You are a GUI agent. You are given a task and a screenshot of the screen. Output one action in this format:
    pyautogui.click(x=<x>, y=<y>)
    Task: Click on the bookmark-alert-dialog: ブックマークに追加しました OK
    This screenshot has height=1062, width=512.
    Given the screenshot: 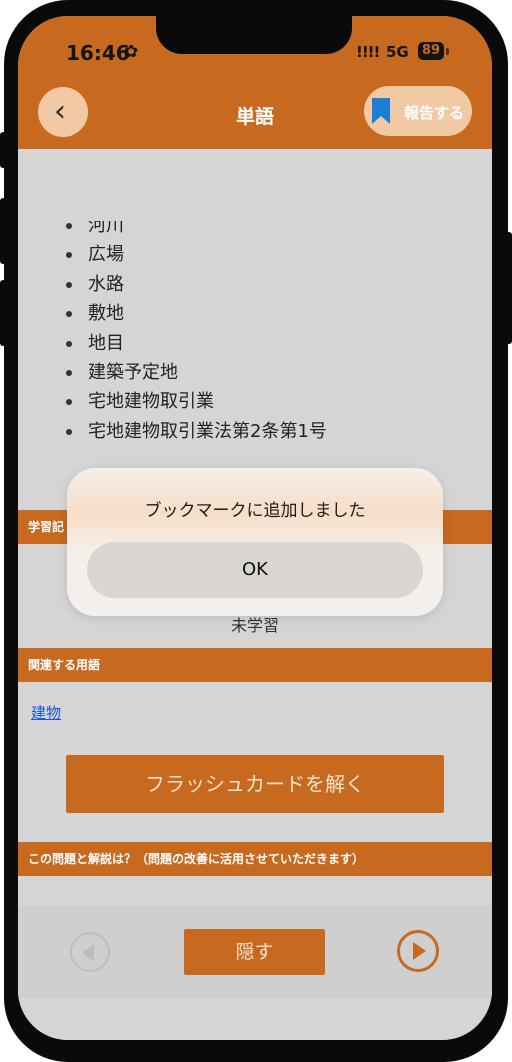 What is the action you would take?
    pyautogui.click(x=255, y=542)
    